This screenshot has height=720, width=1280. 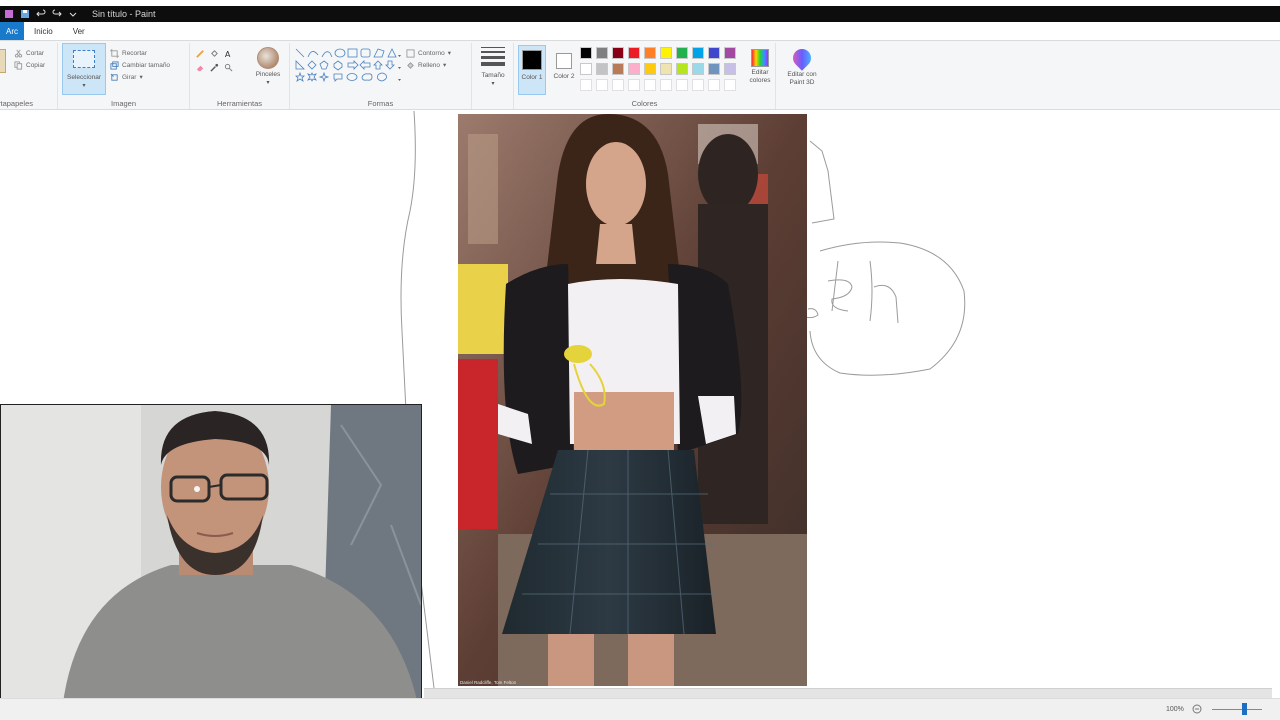 What do you see at coordinates (428, 53) in the screenshot?
I see `outline-button: Contorno ▾` at bounding box center [428, 53].